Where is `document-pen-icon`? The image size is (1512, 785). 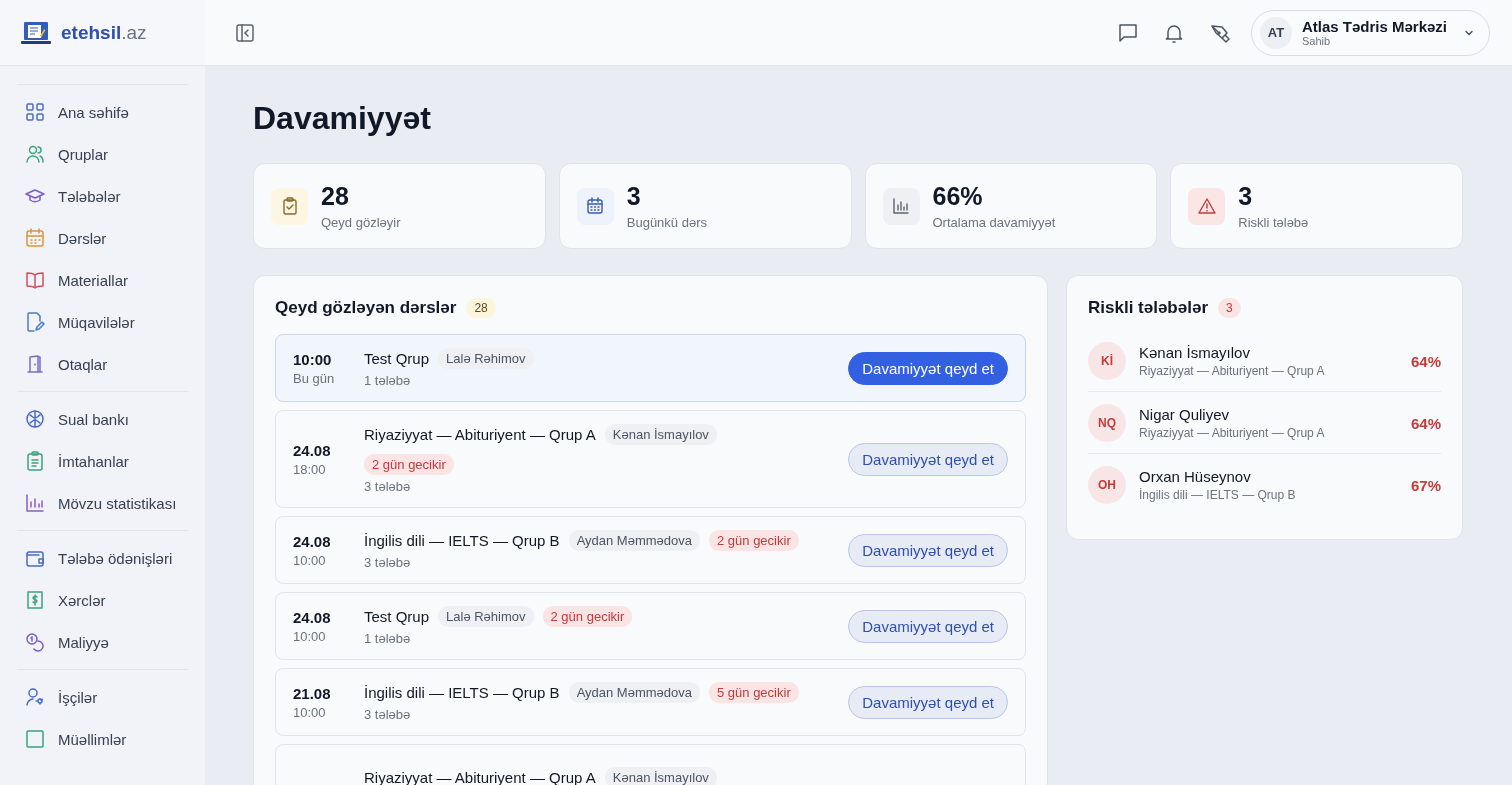 document-pen-icon is located at coordinates (35, 322).